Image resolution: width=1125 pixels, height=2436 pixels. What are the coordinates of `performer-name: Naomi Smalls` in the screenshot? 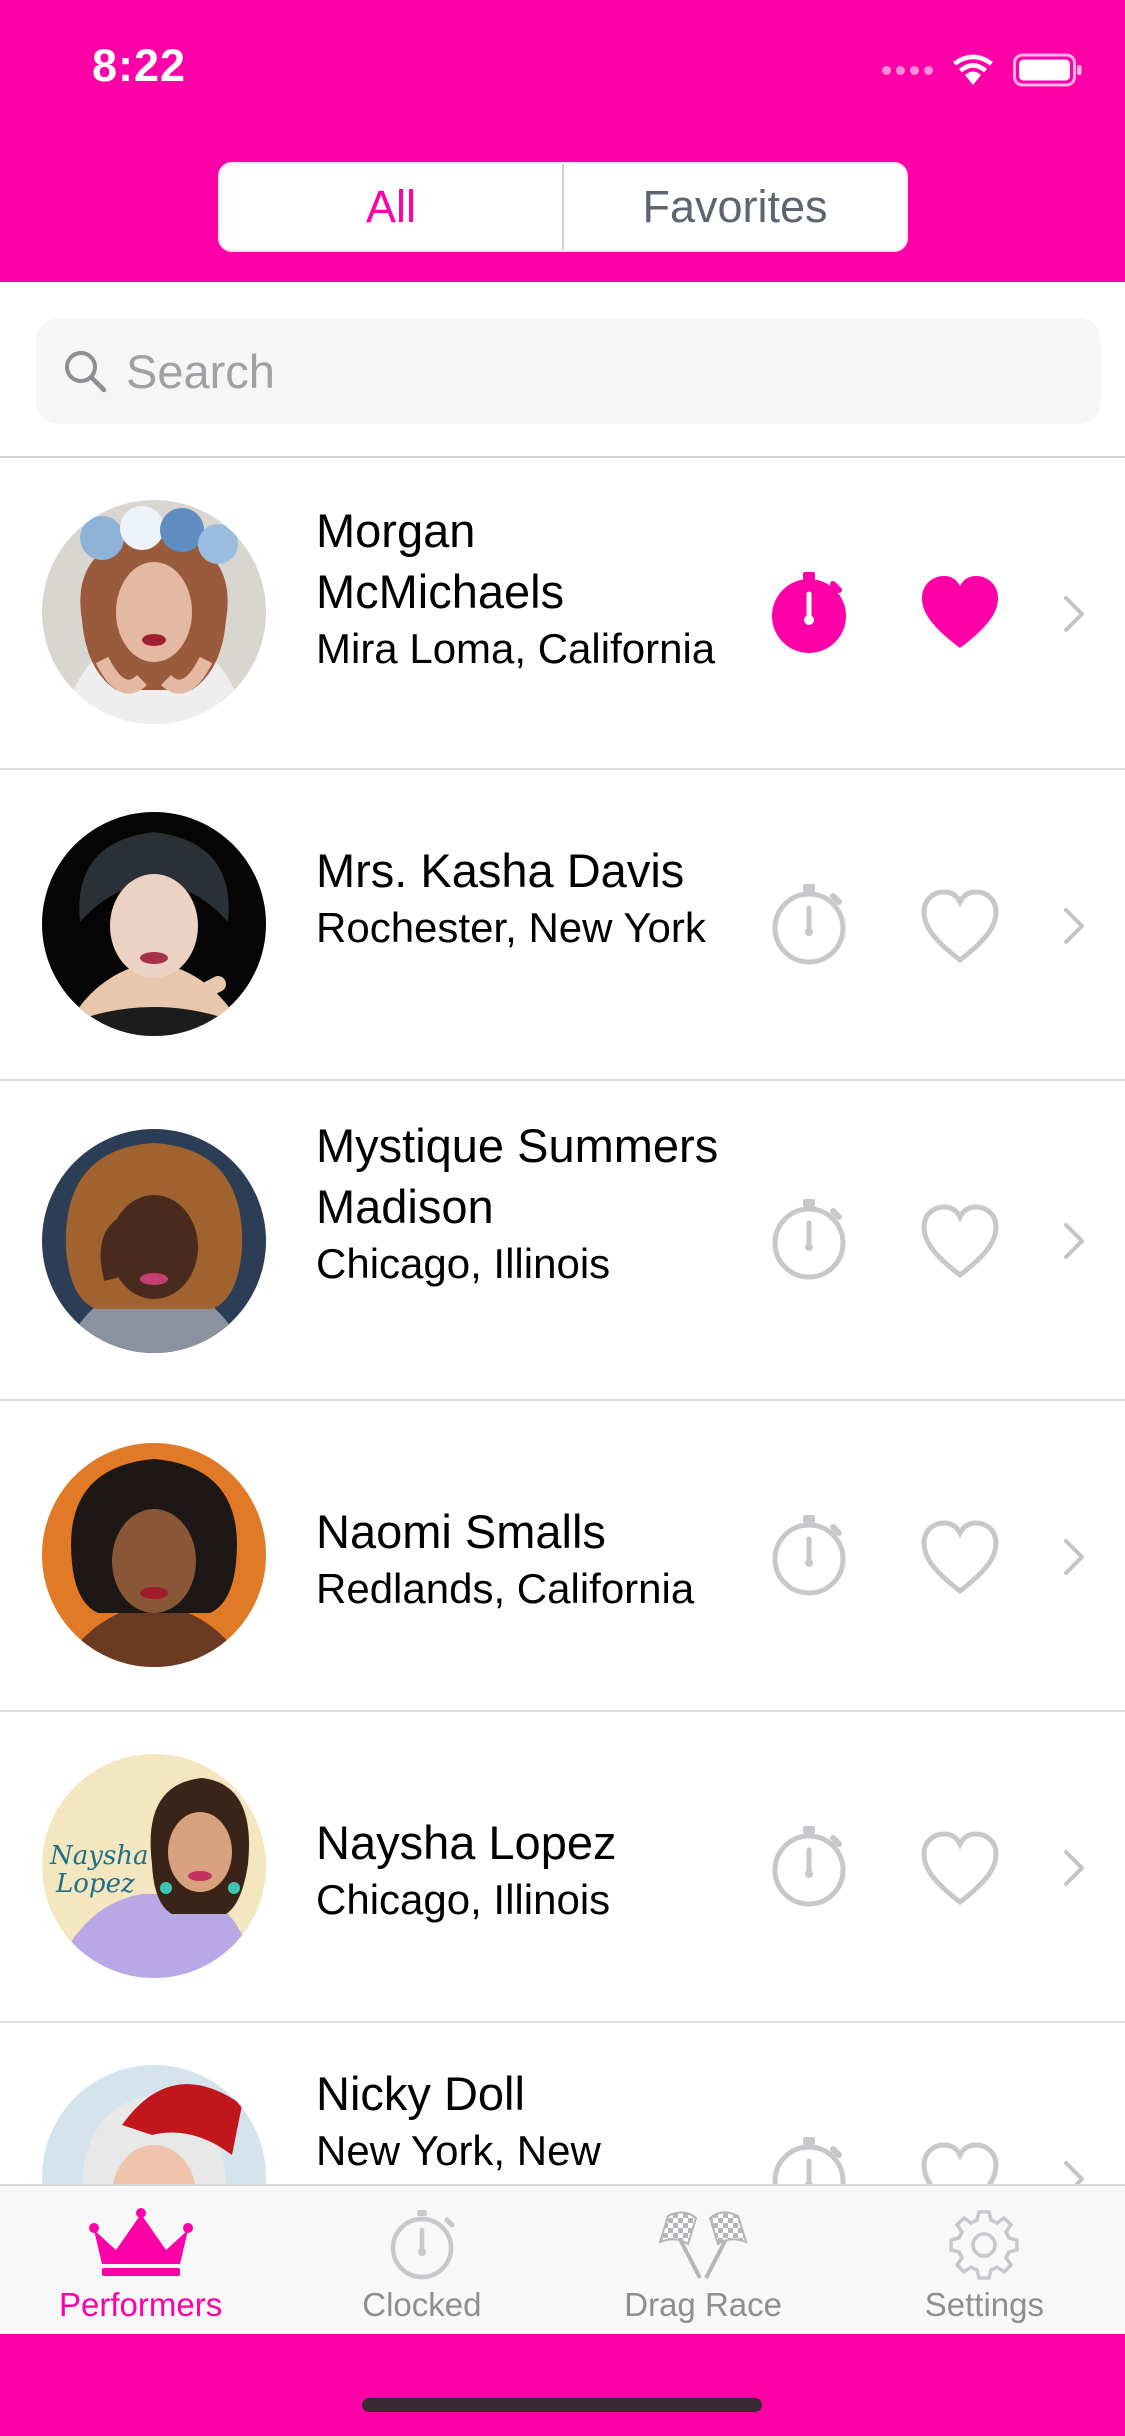 It's located at (461, 1531).